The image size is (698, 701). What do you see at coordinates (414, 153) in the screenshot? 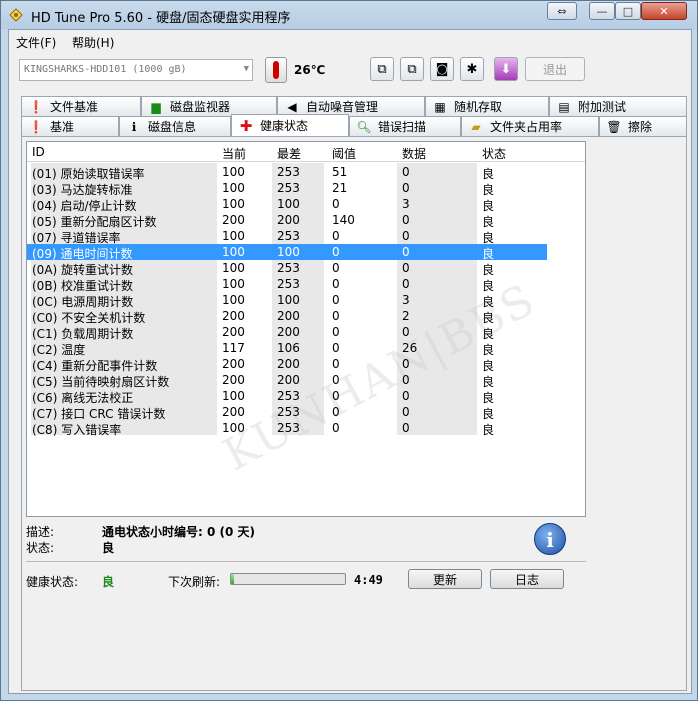
I see `column-header-data: 数据` at bounding box center [414, 153].